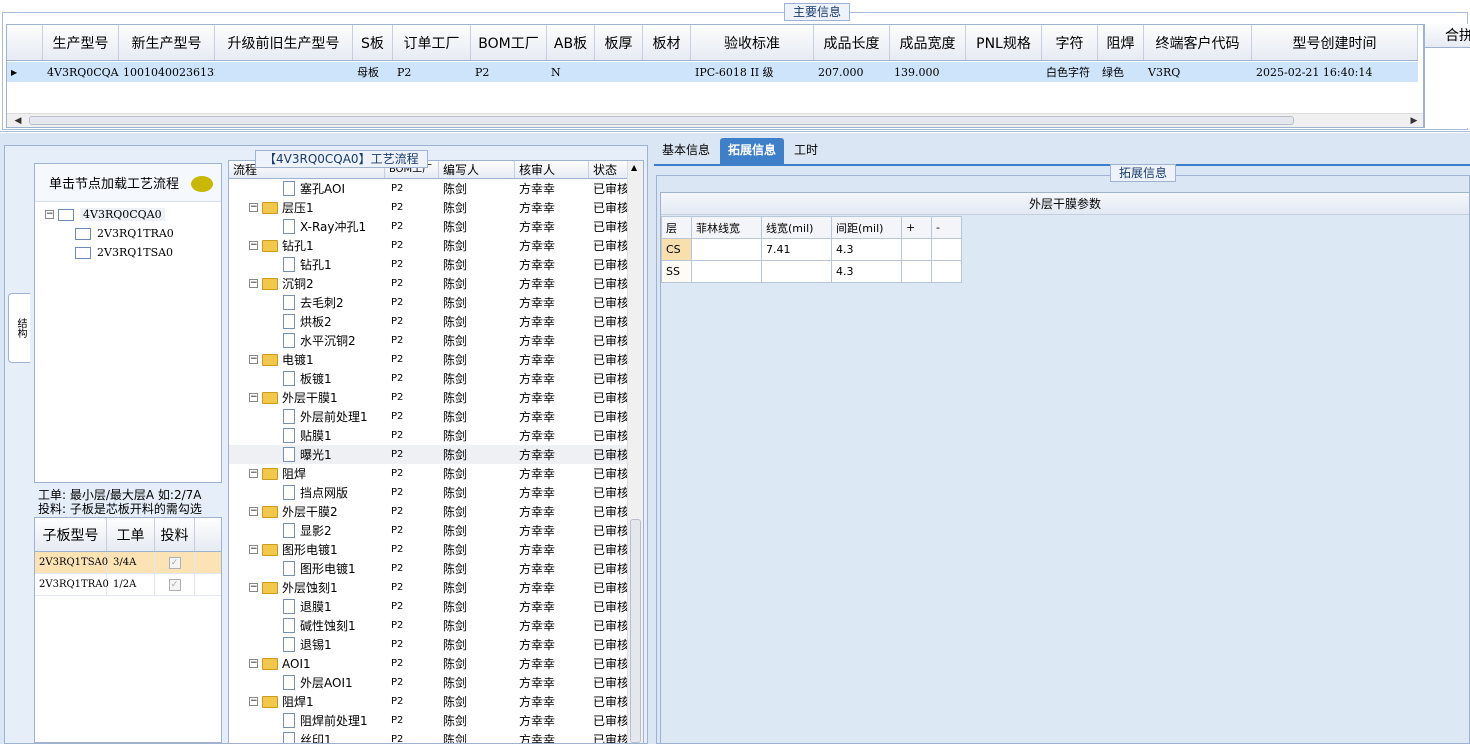 The width and height of the screenshot is (1470, 744). What do you see at coordinates (1121, 42) in the screenshot?
I see `main-grid-col-header: 阻焊` at bounding box center [1121, 42].